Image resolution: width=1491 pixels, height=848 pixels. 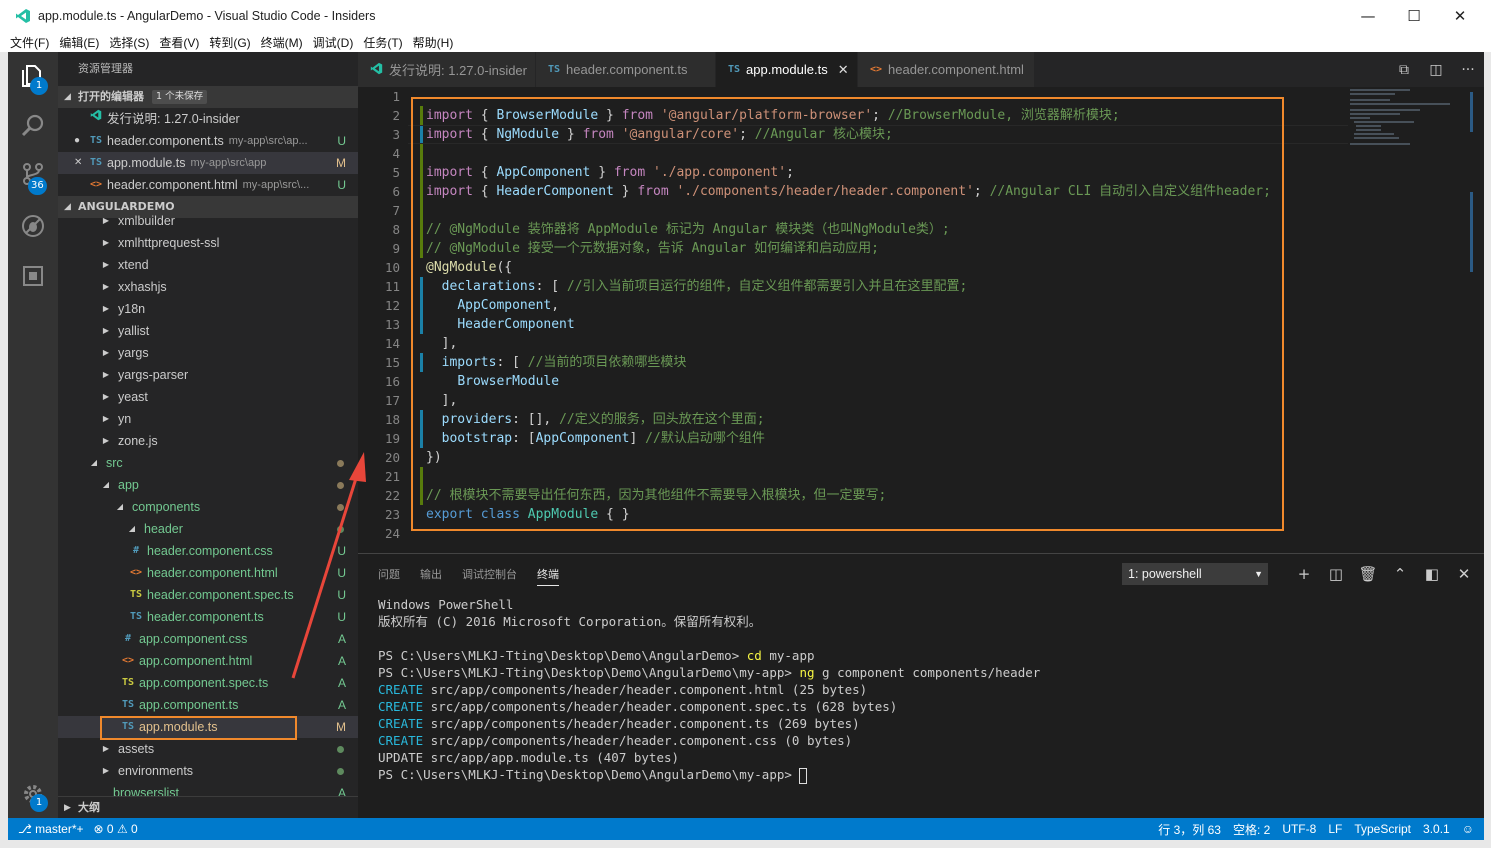 I want to click on menu-item: 任务(T), so click(x=382, y=42).